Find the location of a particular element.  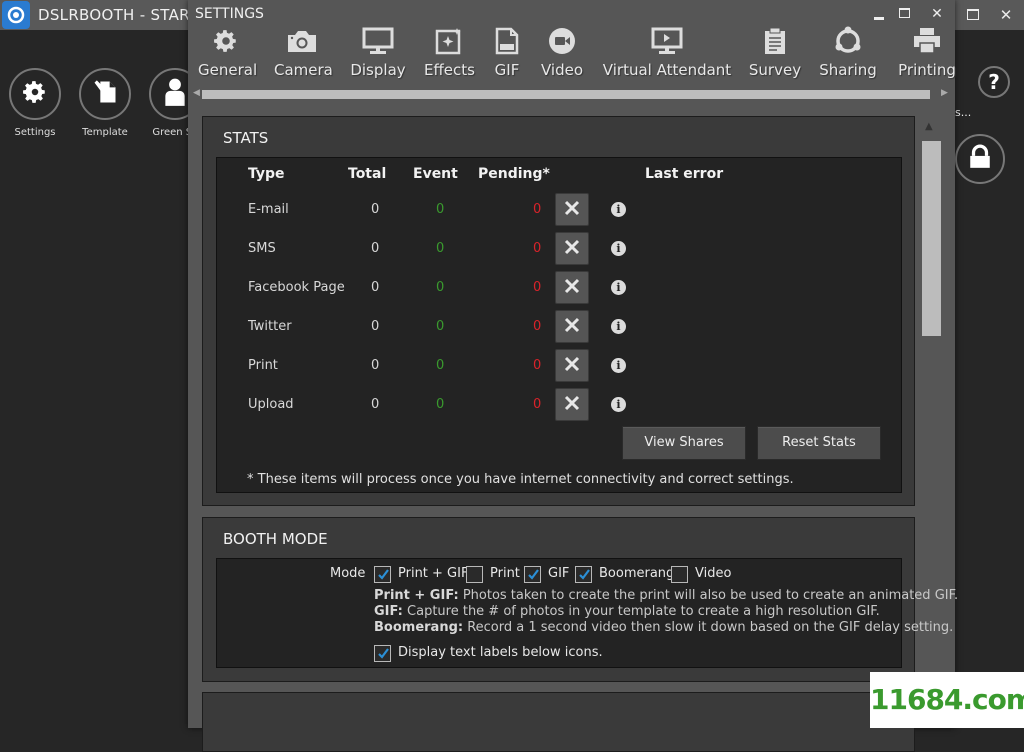

help-button: ? is located at coordinates (994, 82).